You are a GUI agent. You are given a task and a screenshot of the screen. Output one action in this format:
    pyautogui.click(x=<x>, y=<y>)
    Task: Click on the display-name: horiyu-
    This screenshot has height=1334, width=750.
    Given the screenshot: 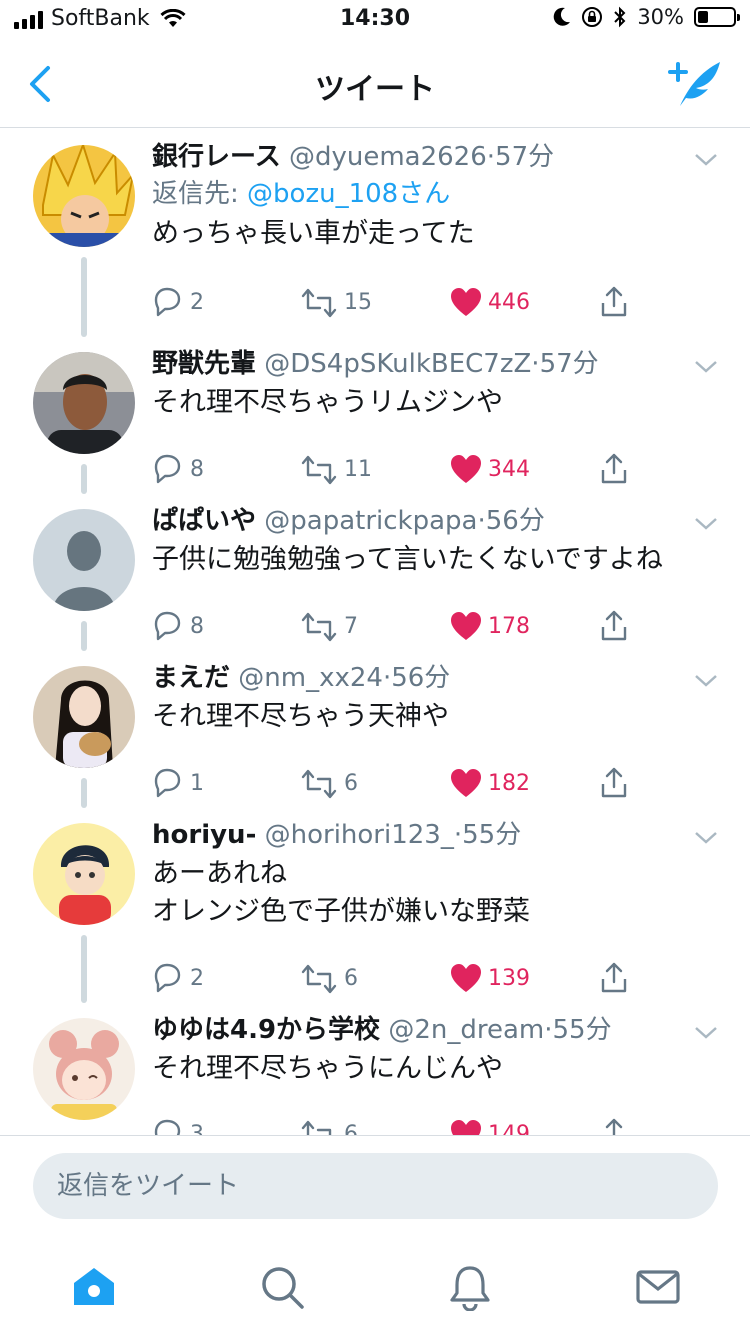 What is the action you would take?
    pyautogui.click(x=204, y=835)
    